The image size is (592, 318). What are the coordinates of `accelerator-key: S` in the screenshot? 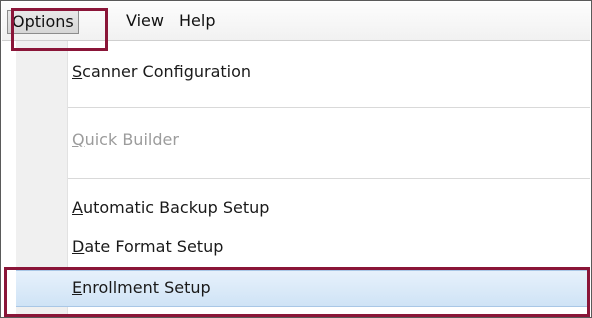 It's located at (77, 71).